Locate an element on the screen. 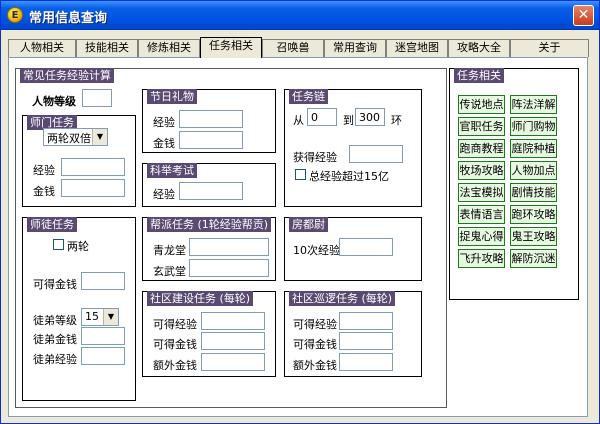  chain-over-label: 总经验超过15亿 is located at coordinates (349, 176).